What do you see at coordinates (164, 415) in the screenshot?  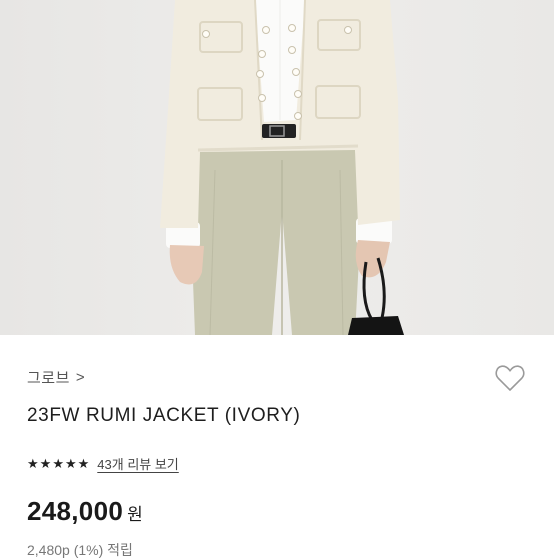 I see `product-title: 23FW RUMI JACKET (IVORY)` at bounding box center [164, 415].